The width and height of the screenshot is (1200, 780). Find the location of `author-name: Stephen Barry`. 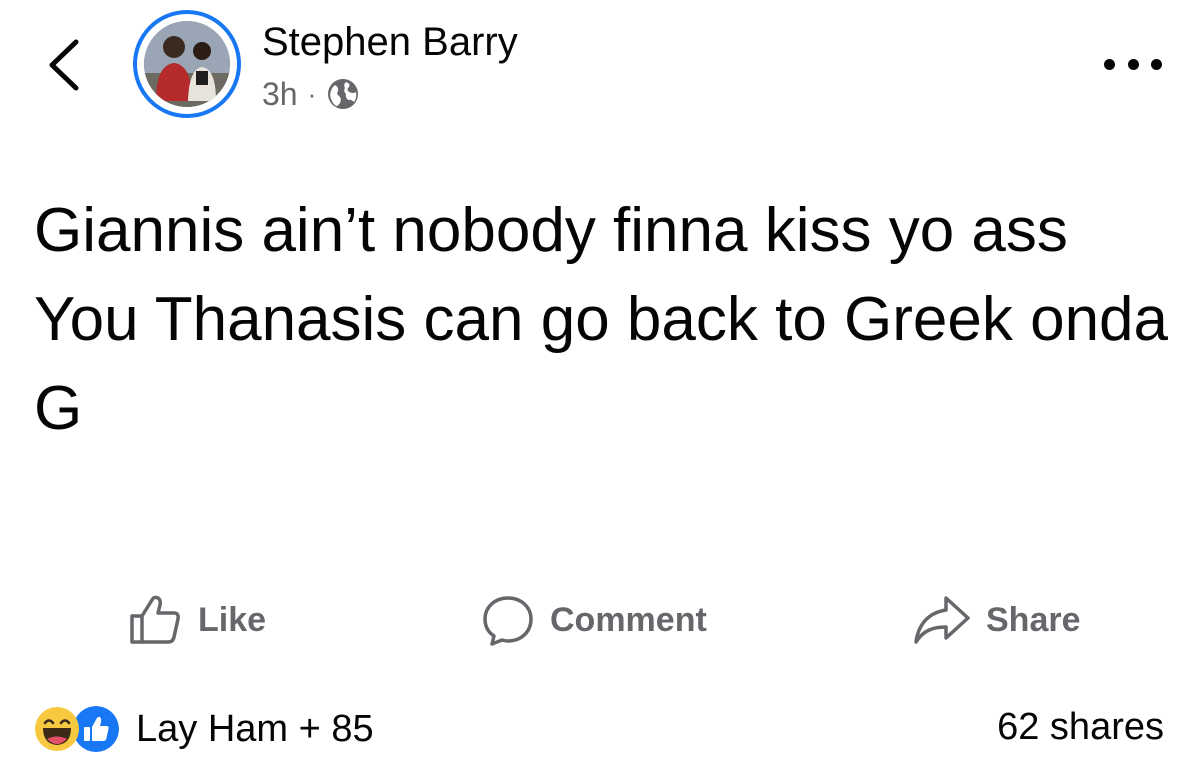

author-name: Stephen Barry is located at coordinates (390, 42).